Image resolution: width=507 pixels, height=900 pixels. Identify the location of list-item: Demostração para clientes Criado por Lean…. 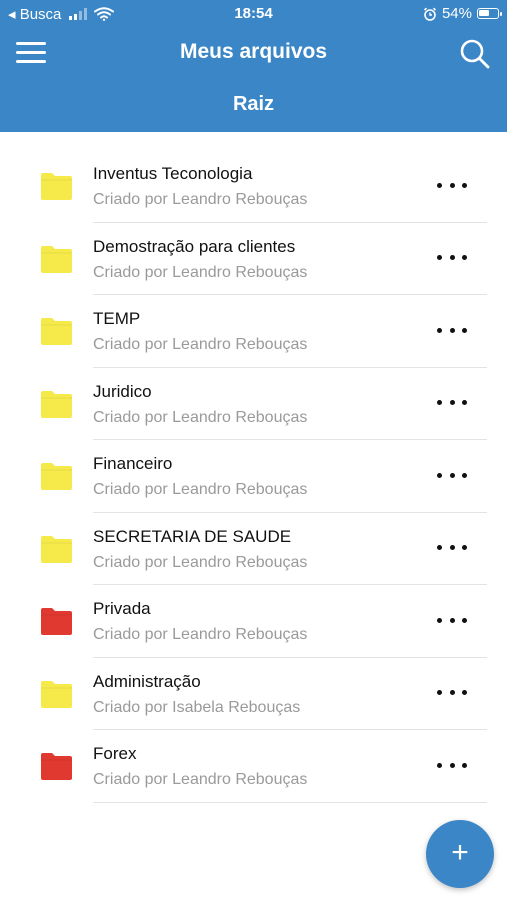
(253, 259).